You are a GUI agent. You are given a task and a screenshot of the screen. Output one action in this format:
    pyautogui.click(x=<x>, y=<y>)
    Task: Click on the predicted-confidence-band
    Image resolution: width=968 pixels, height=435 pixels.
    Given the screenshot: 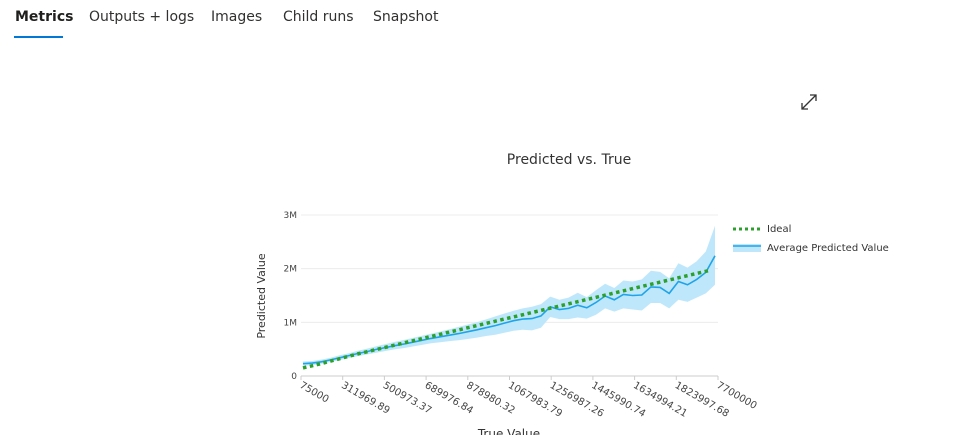 What is the action you would take?
    pyautogui.click(x=509, y=295)
    